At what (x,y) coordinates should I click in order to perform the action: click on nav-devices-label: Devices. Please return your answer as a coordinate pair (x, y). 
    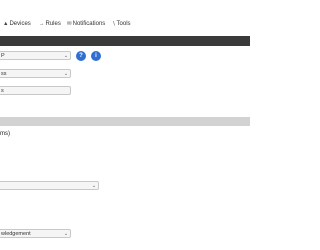
    Looking at the image, I should click on (20, 24).